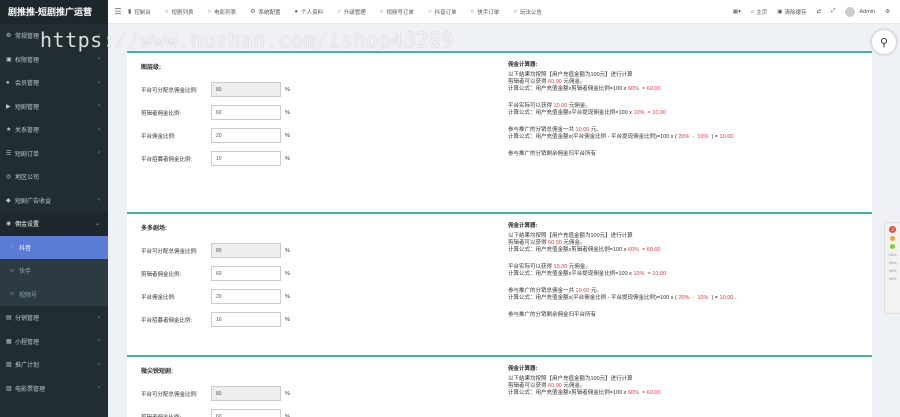 The height and width of the screenshot is (417, 900). I want to click on nav-tab-label: 电影列表, so click(225, 12).